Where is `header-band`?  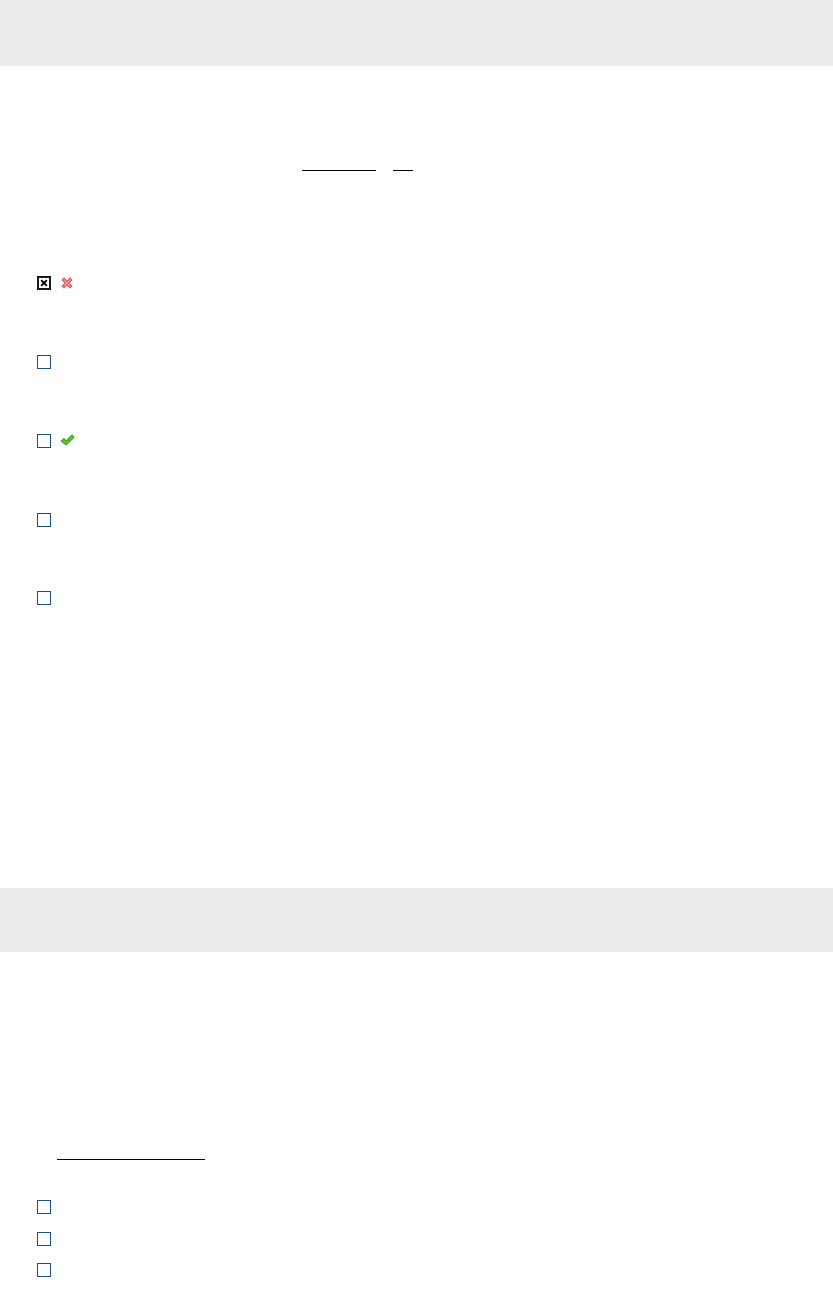
header-band is located at coordinates (416, 33).